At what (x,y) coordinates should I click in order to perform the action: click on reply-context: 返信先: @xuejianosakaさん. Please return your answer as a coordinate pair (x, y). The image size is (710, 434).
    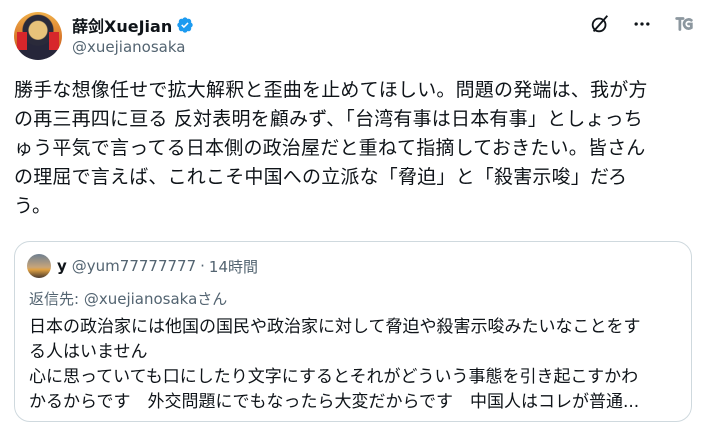
    Looking at the image, I should click on (128, 298).